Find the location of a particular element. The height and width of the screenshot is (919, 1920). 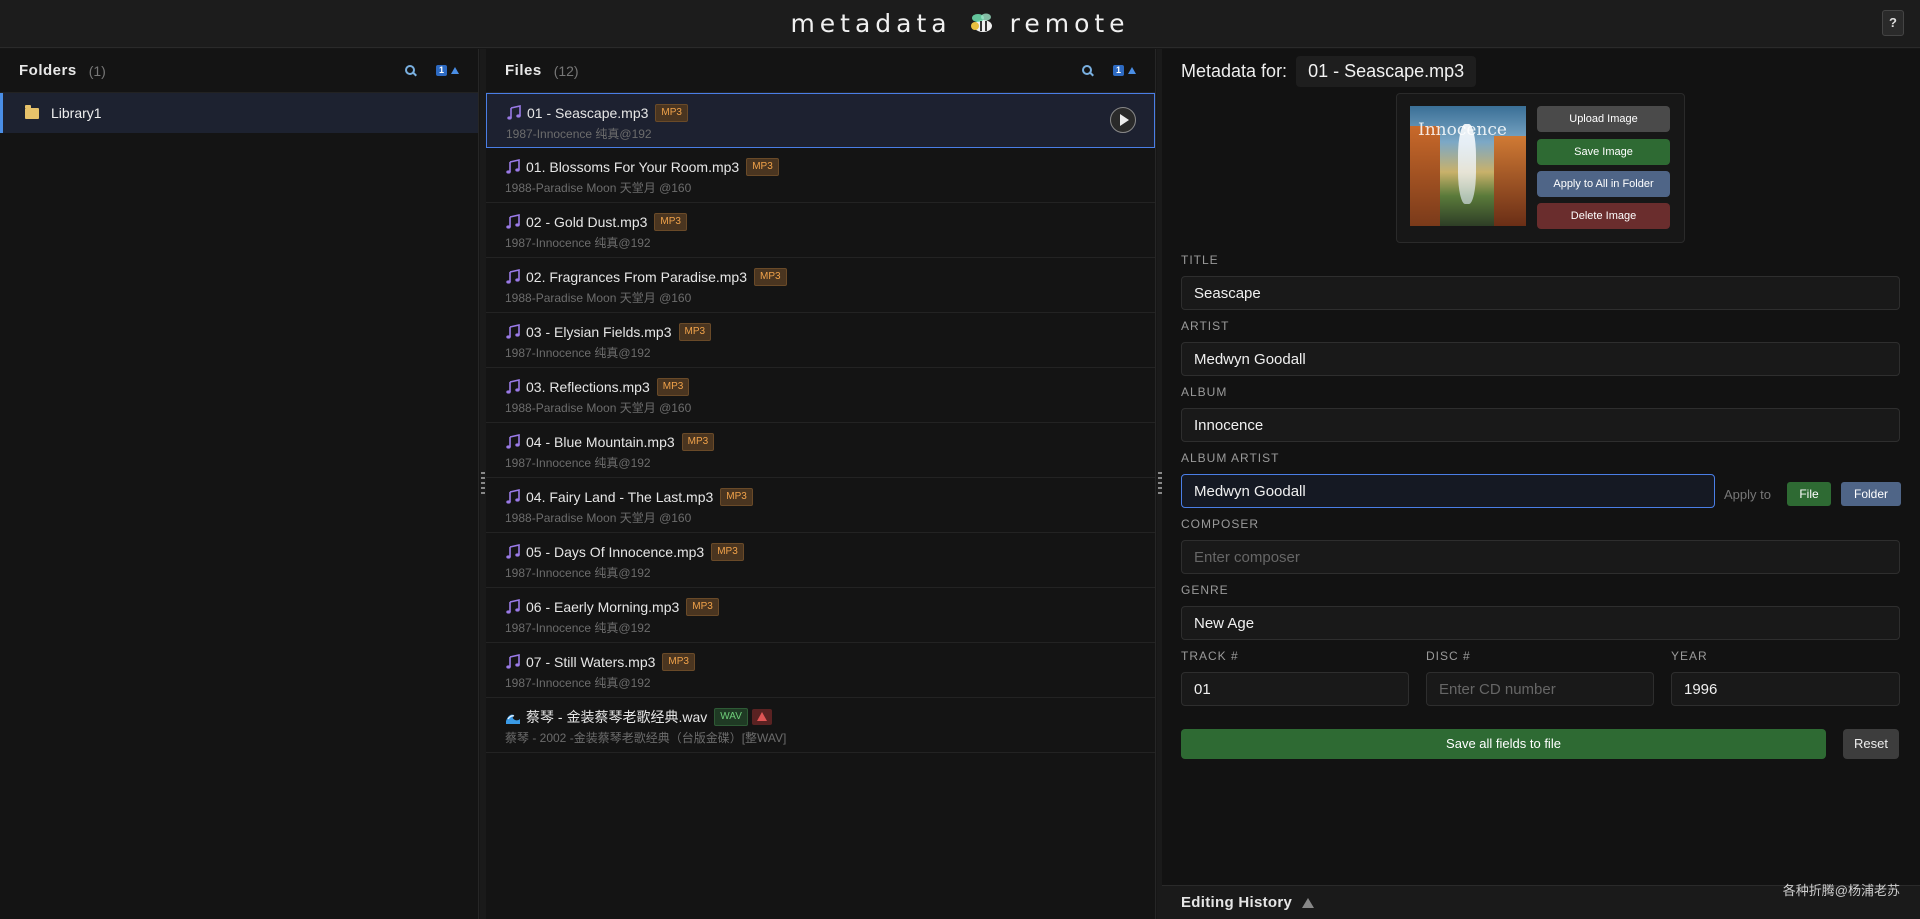

files-search-icon is located at coordinates (1088, 71).